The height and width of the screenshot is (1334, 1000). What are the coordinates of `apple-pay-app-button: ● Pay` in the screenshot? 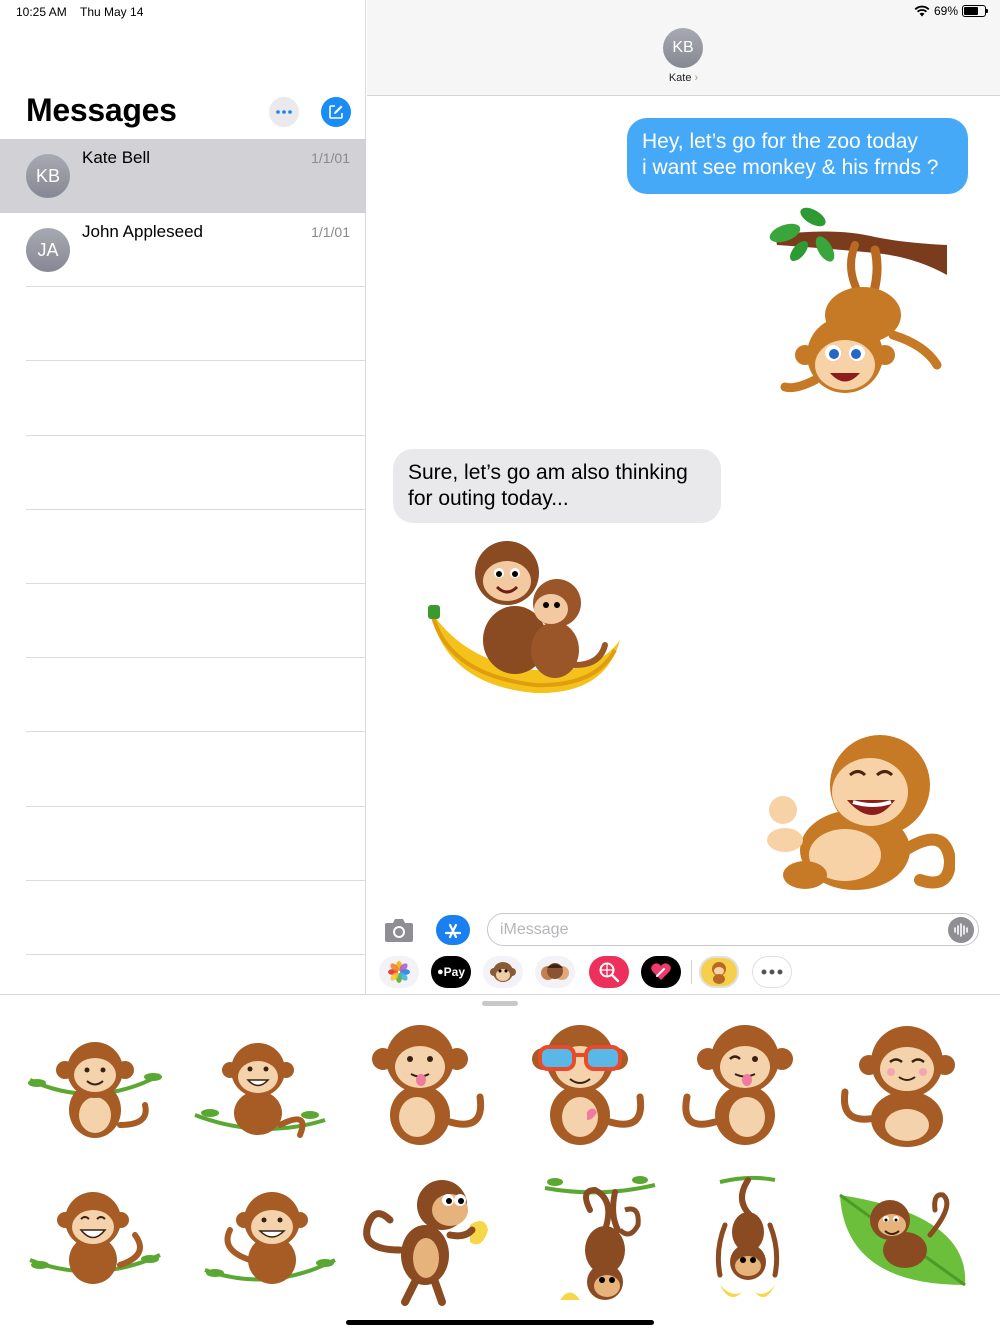 It's located at (451, 972).